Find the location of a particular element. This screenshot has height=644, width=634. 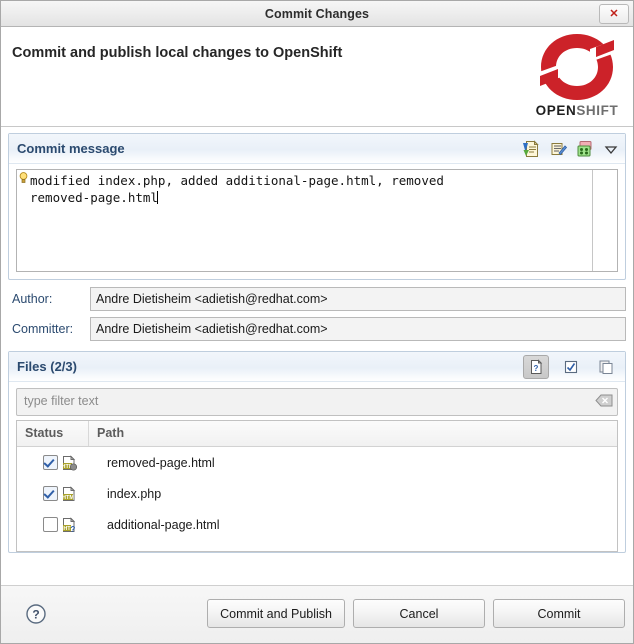

filter-field: type filter text is located at coordinates (317, 402).